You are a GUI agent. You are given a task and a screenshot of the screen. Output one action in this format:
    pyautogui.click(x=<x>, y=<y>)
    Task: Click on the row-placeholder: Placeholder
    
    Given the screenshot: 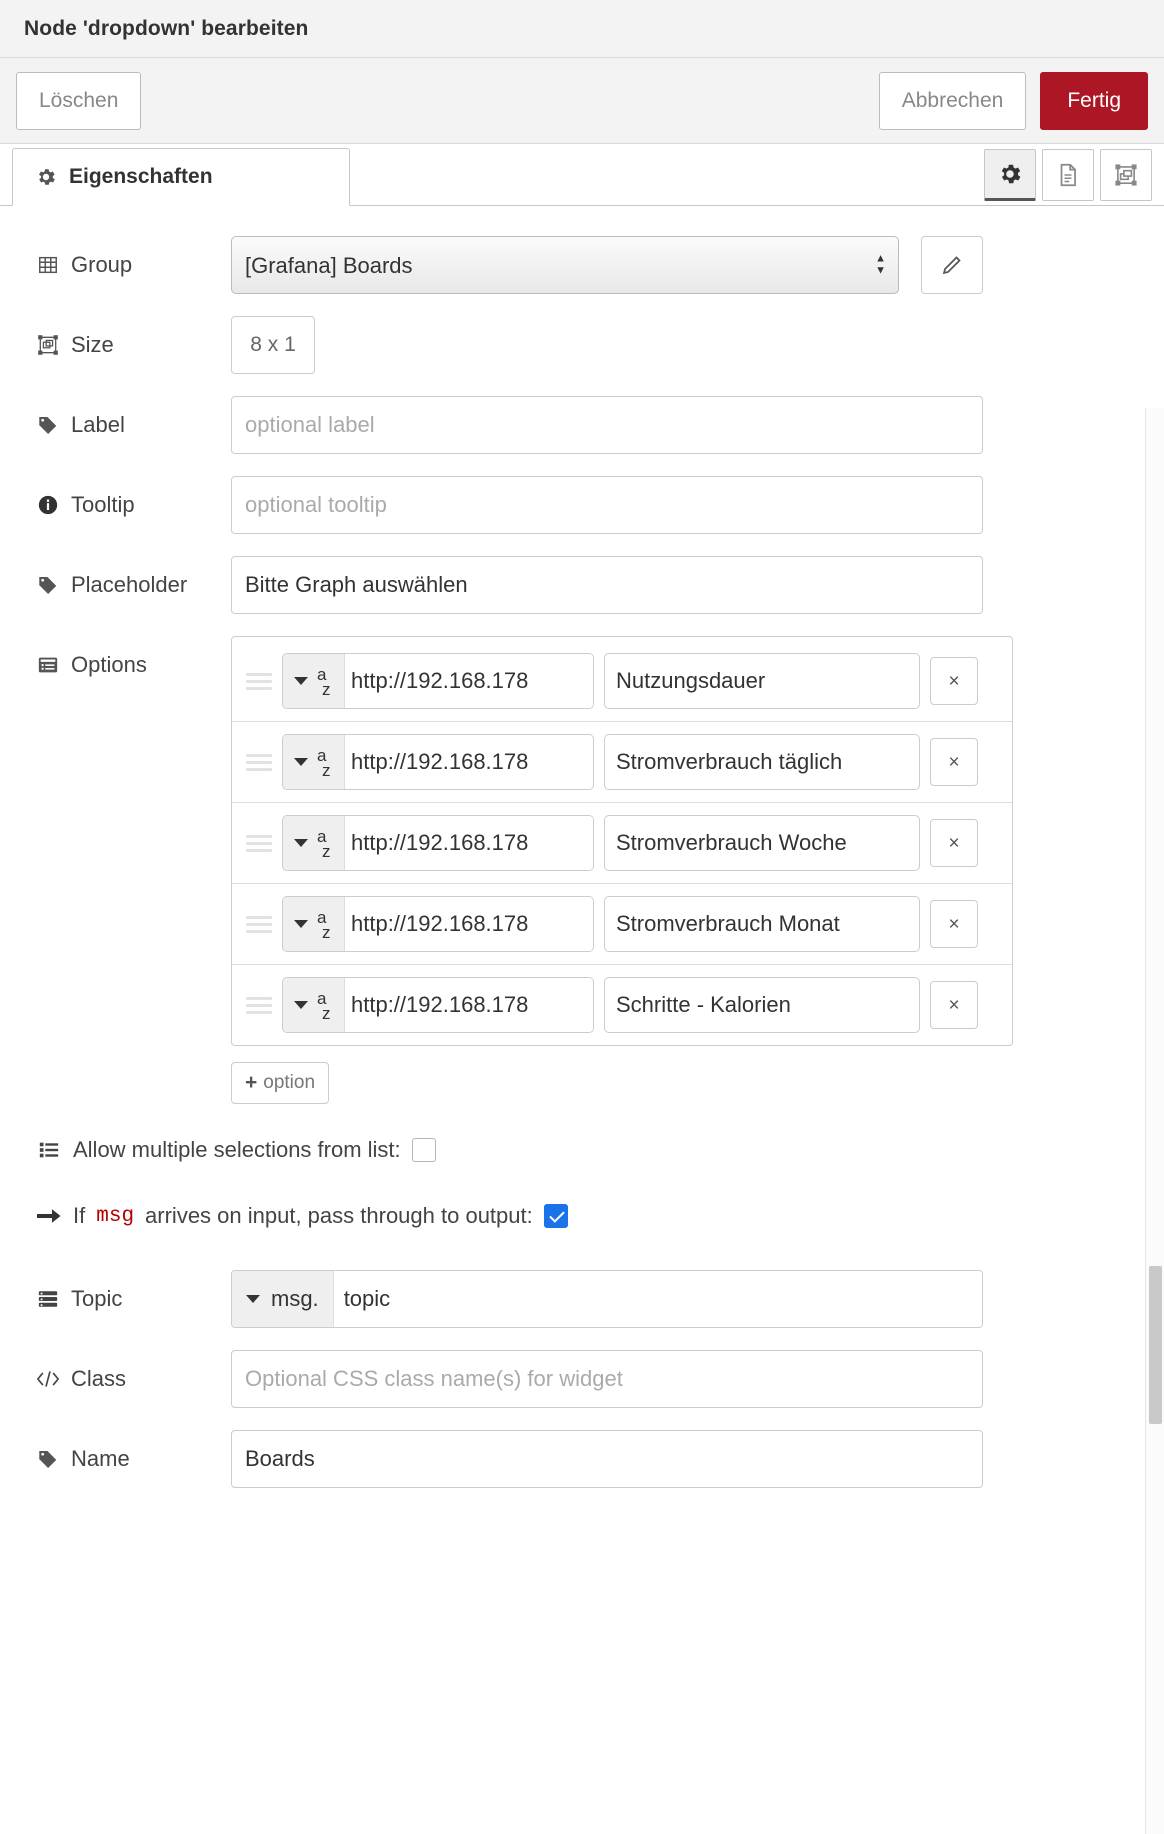 What is the action you would take?
    pyautogui.click(x=582, y=585)
    